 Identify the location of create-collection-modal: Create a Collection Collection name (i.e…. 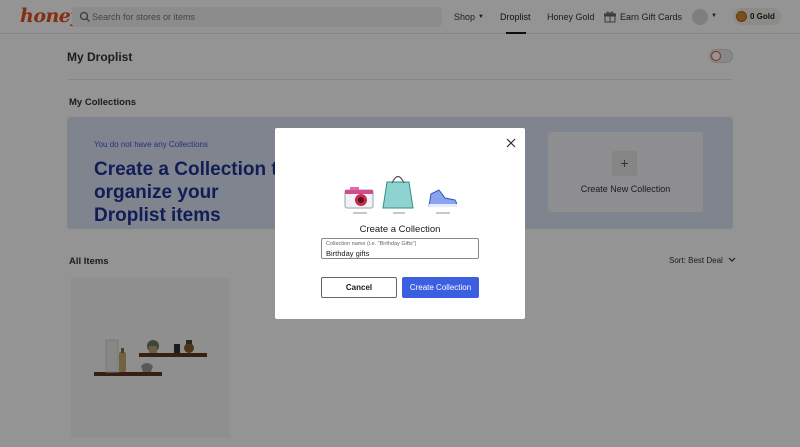
(400, 223).